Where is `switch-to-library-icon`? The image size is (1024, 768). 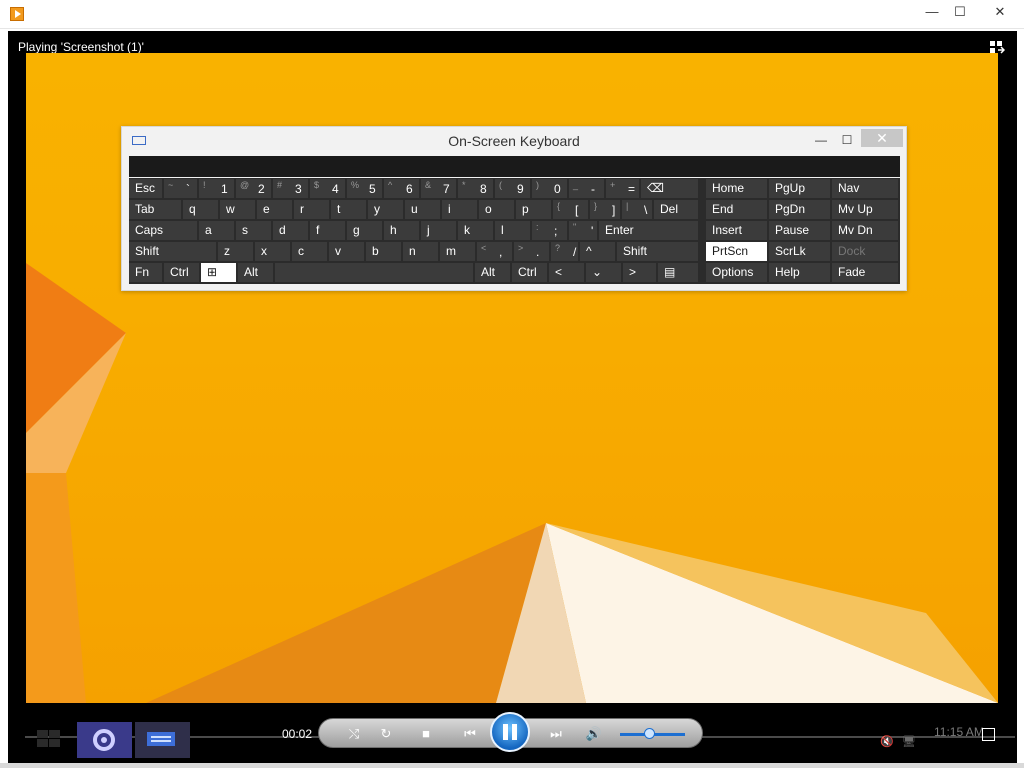
switch-to-library-icon is located at coordinates (997, 47).